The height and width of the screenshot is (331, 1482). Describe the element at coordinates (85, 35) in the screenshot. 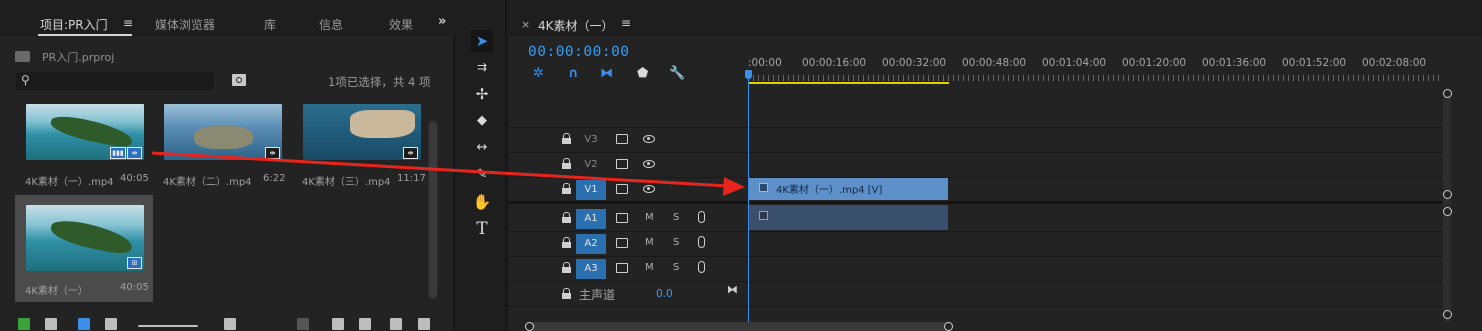

I see `active-tab-indicator` at that location.